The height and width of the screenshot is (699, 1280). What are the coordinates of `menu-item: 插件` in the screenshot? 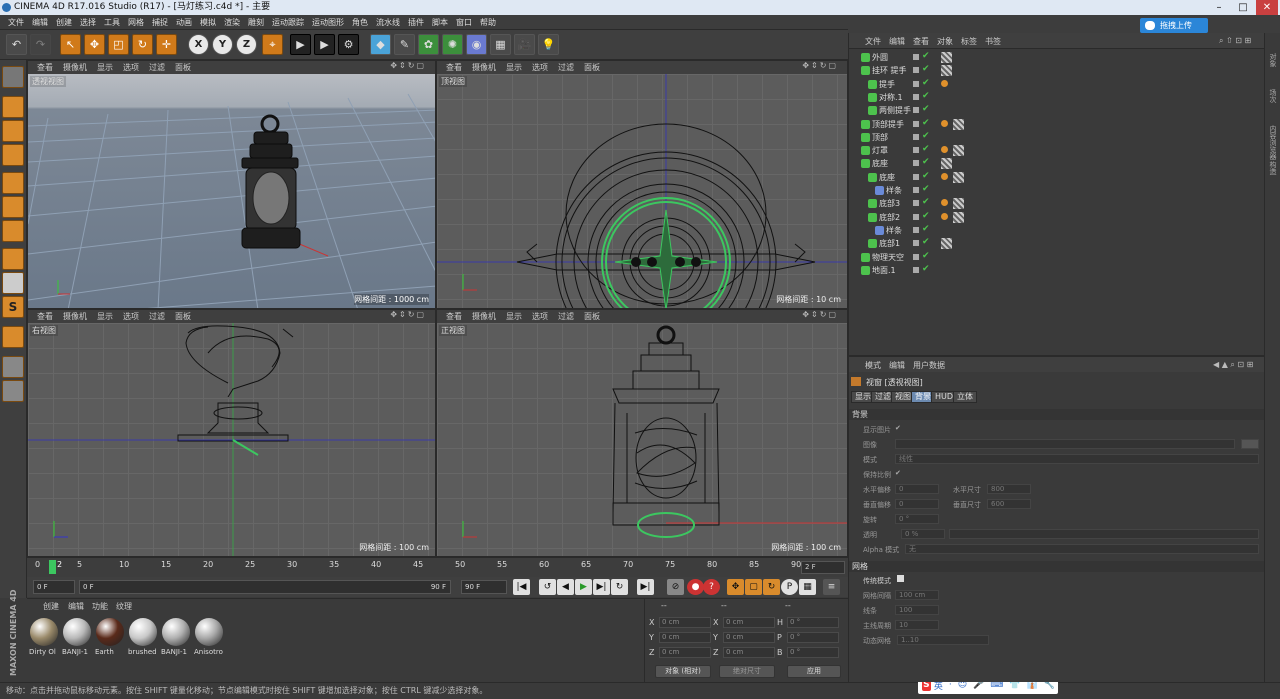 It's located at (416, 22).